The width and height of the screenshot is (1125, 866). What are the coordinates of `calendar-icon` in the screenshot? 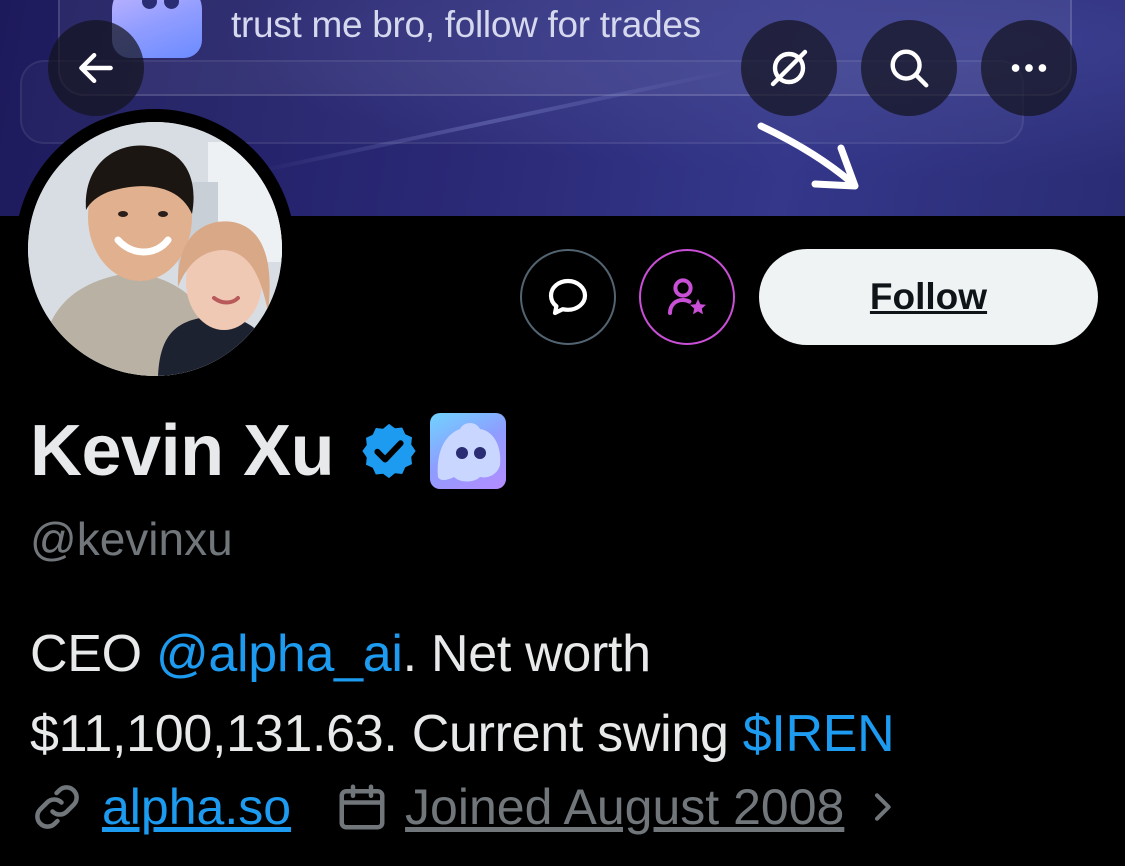 It's located at (362, 807).